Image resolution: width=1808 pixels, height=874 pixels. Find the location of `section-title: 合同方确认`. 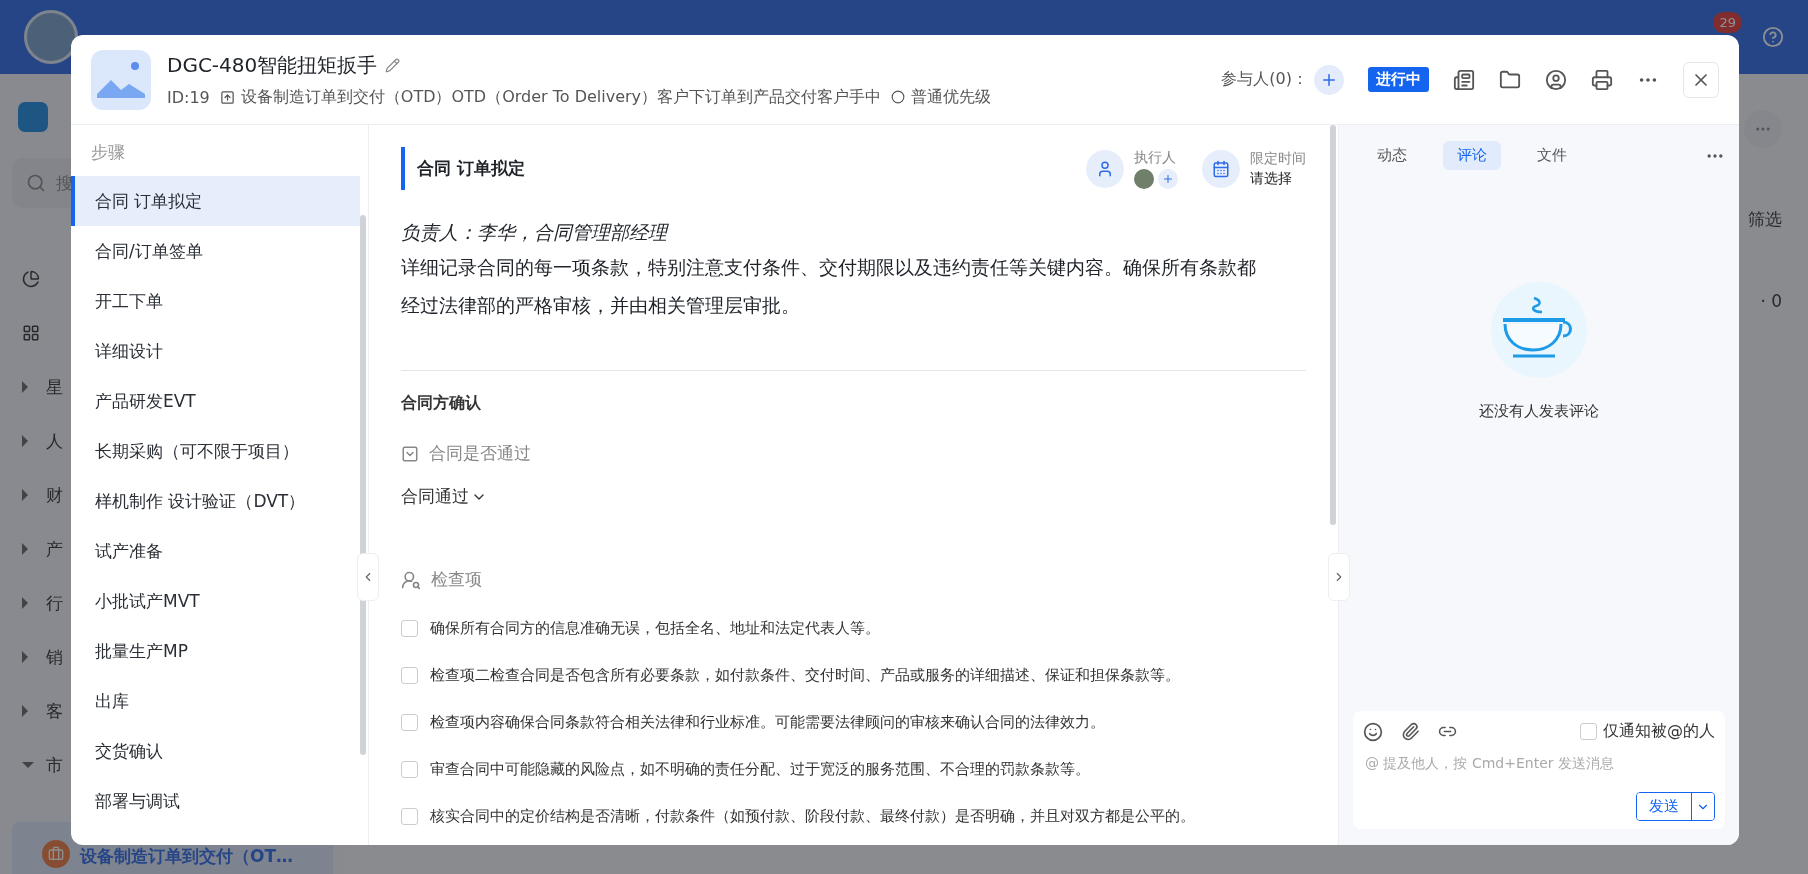

section-title: 合同方确认 is located at coordinates (441, 403).